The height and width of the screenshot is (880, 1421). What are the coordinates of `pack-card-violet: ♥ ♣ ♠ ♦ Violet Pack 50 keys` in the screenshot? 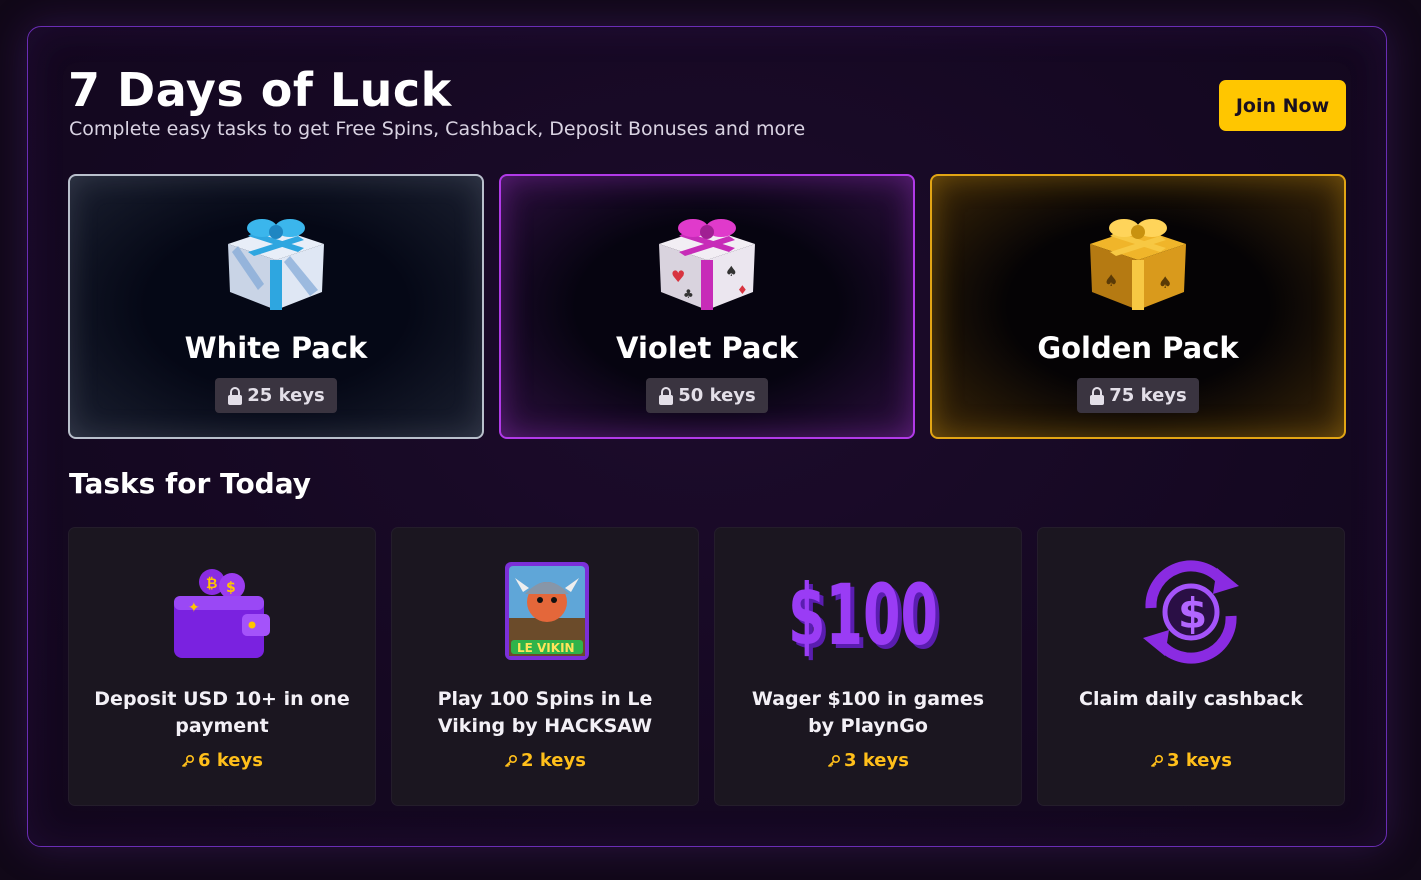 It's located at (707, 306).